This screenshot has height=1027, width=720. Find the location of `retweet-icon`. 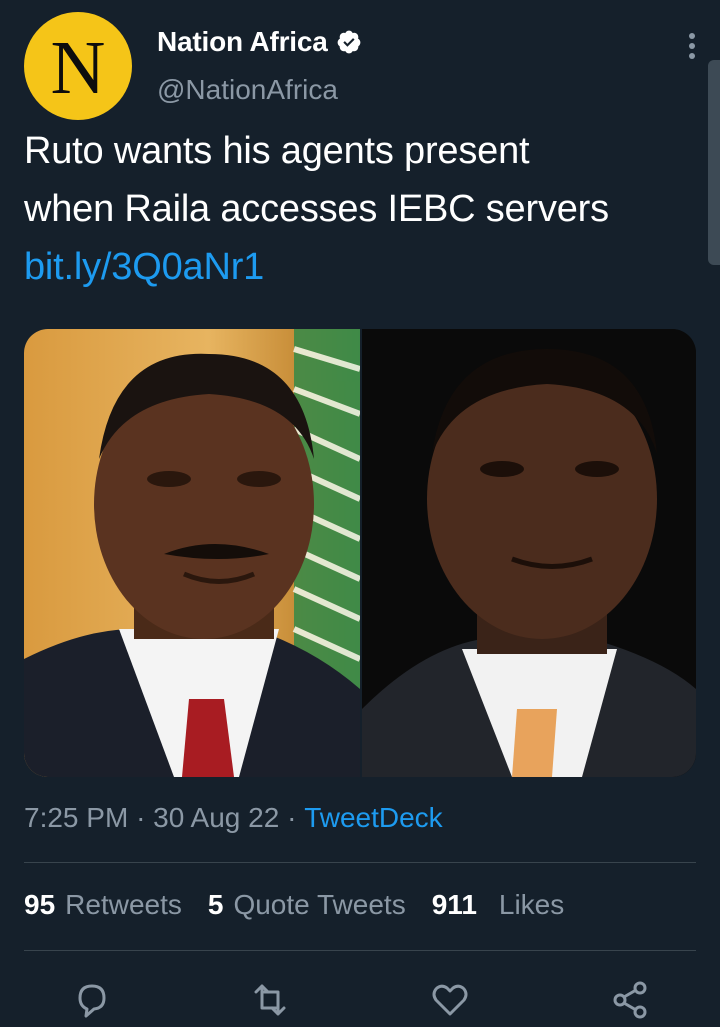

retweet-icon is located at coordinates (270, 1000).